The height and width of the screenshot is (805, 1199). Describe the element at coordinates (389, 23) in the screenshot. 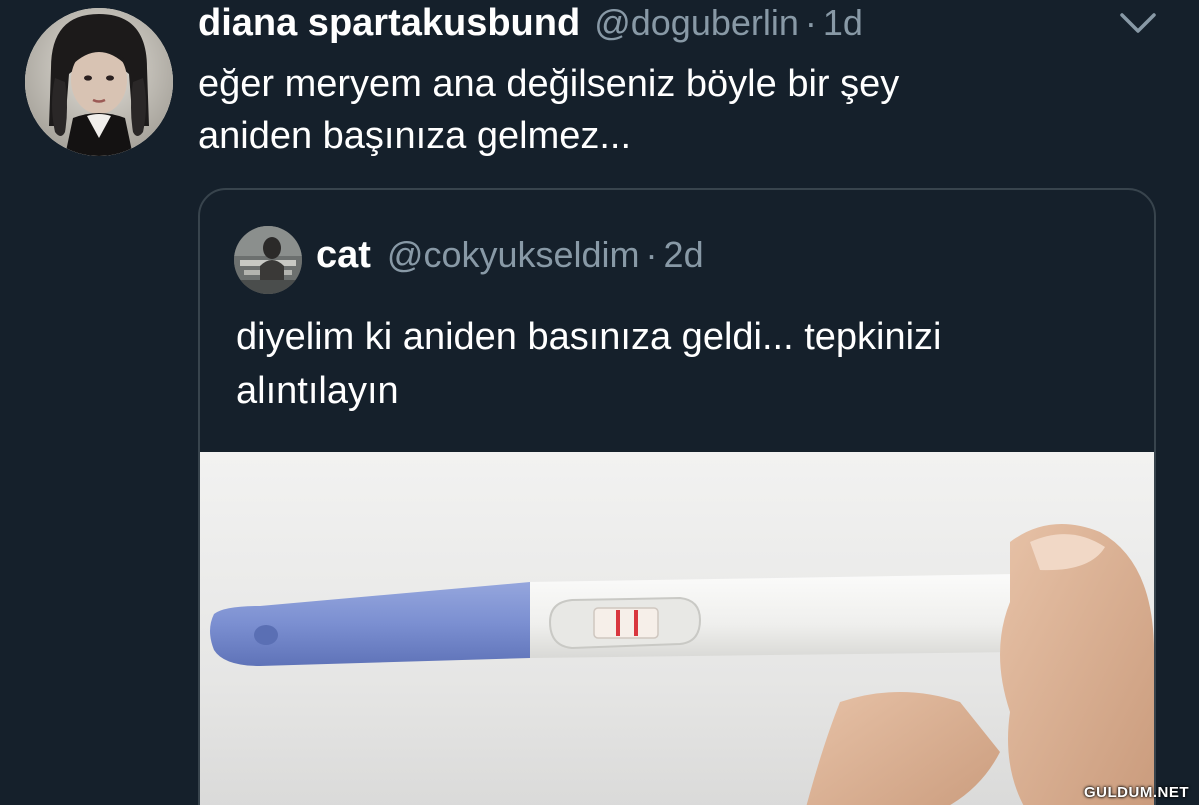

I see `display-name: diana spartakusbund` at that location.